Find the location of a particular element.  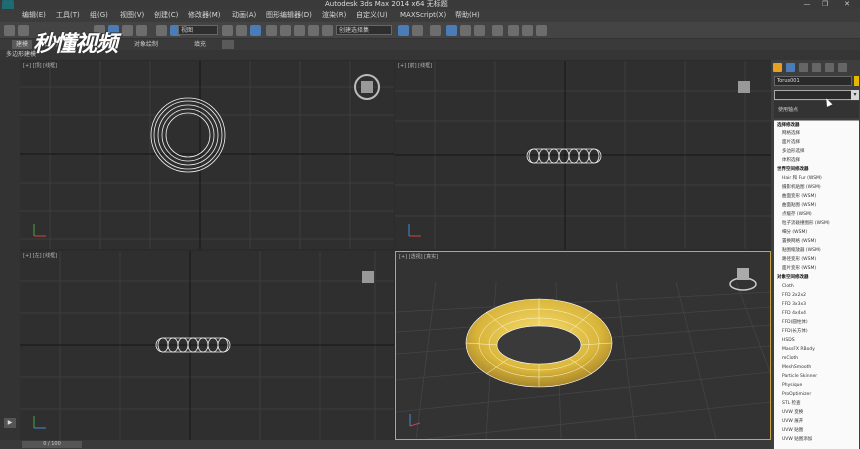

menu-tools: 工具(T) is located at coordinates (68, 15).